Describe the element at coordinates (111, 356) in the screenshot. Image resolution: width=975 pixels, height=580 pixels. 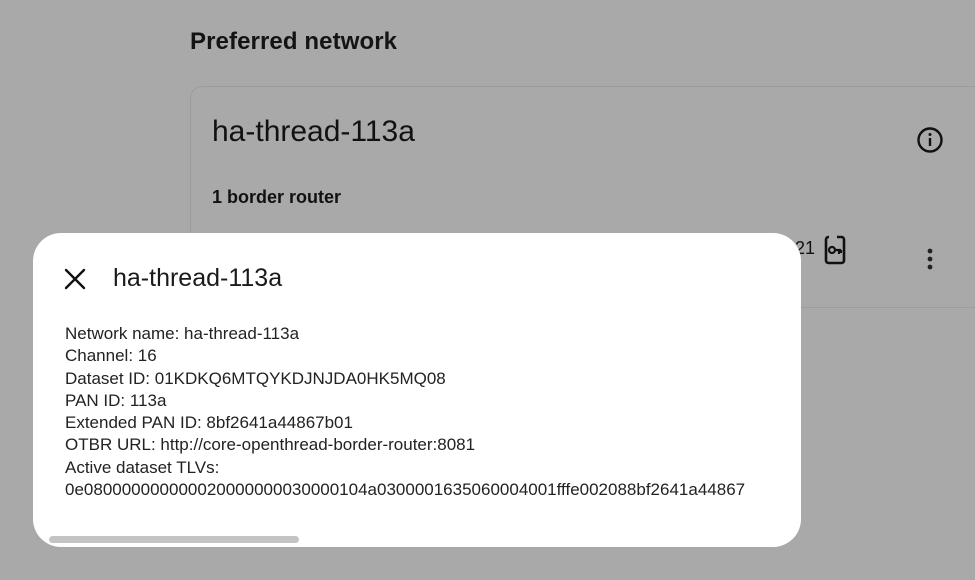
I see `detail-channel: Channel: 16` at that location.